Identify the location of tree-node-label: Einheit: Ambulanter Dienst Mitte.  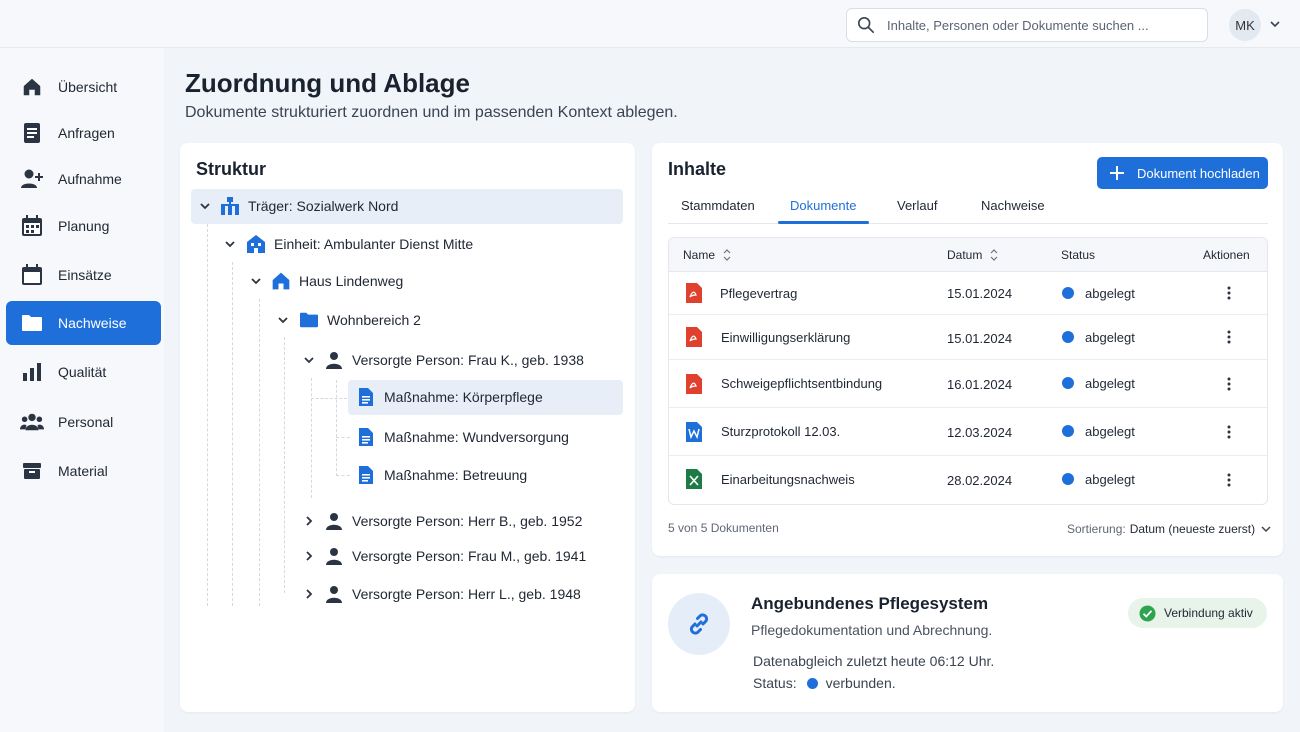
(374, 244).